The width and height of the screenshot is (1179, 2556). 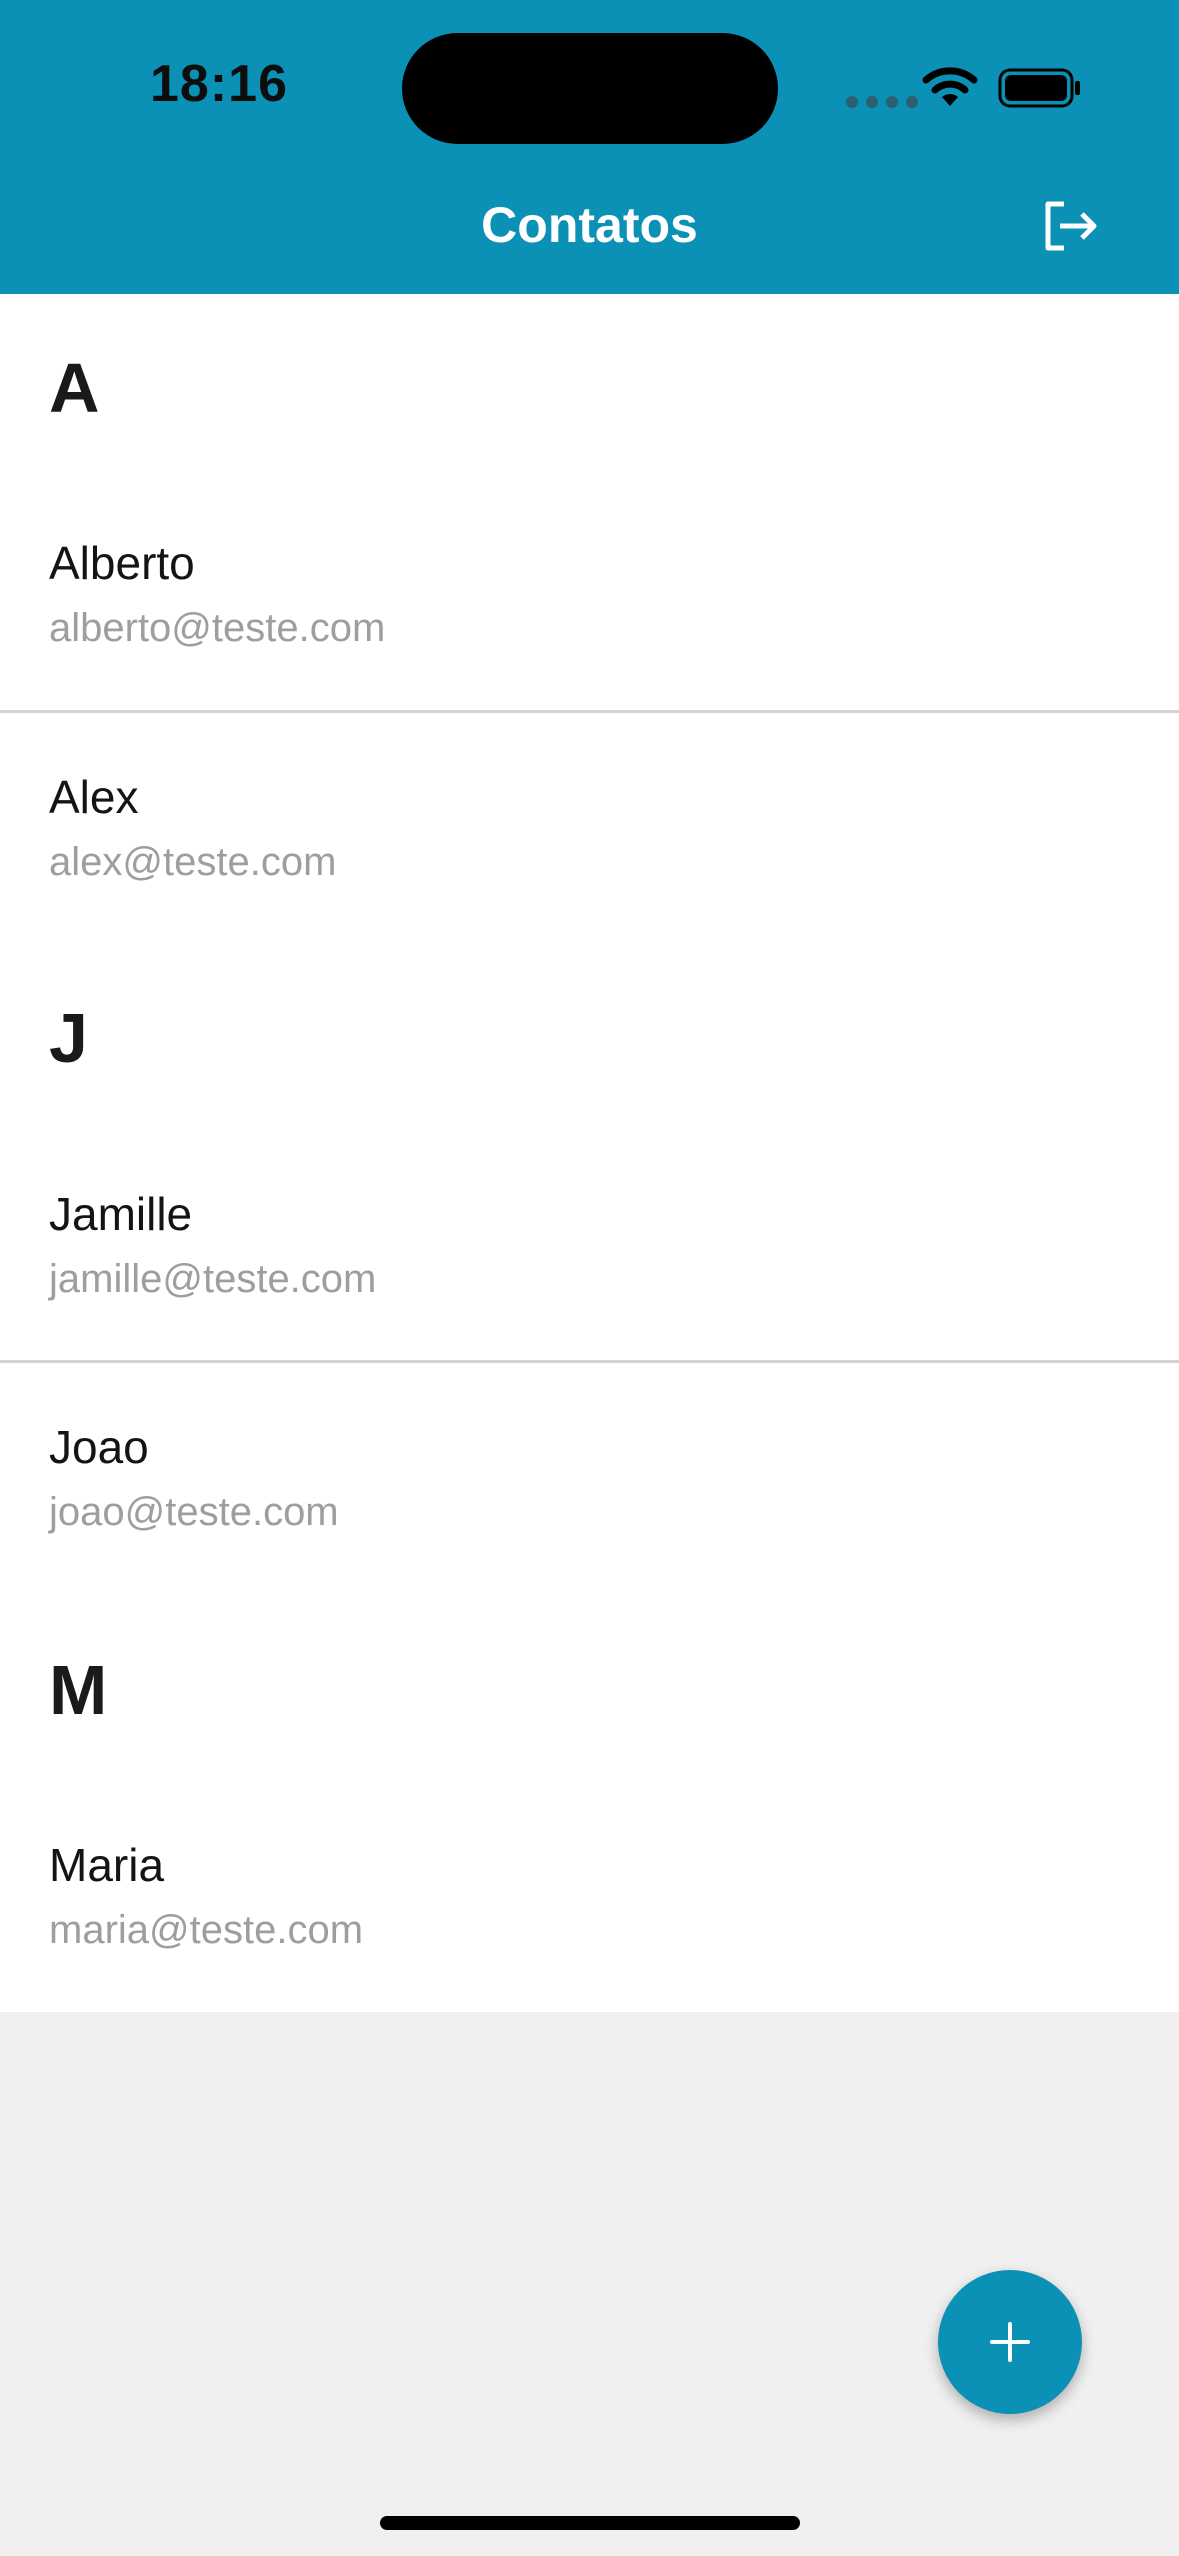 What do you see at coordinates (589, 651) in the screenshot?
I see `contact-item-alberto: Alberto alberto@teste.com` at bounding box center [589, 651].